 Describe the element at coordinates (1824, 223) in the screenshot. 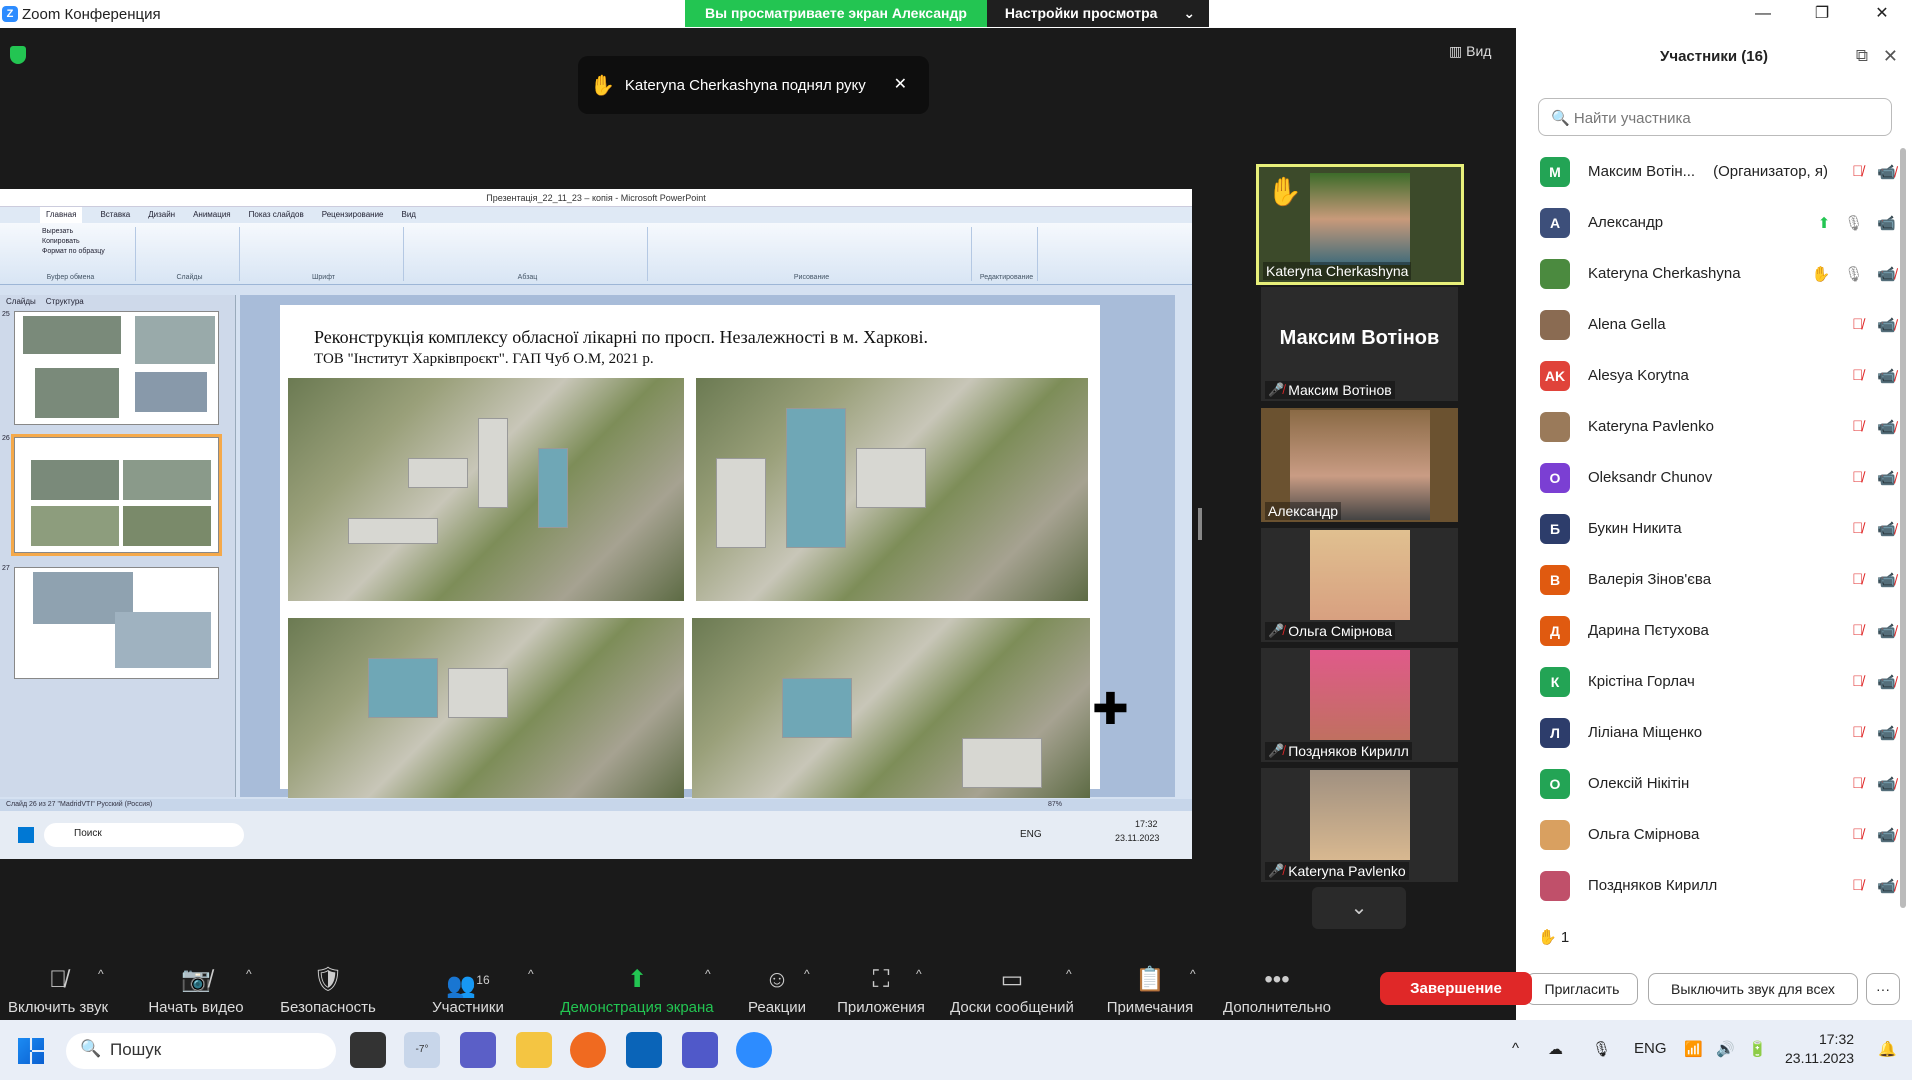

I see `sharing-icon: ⬆` at that location.